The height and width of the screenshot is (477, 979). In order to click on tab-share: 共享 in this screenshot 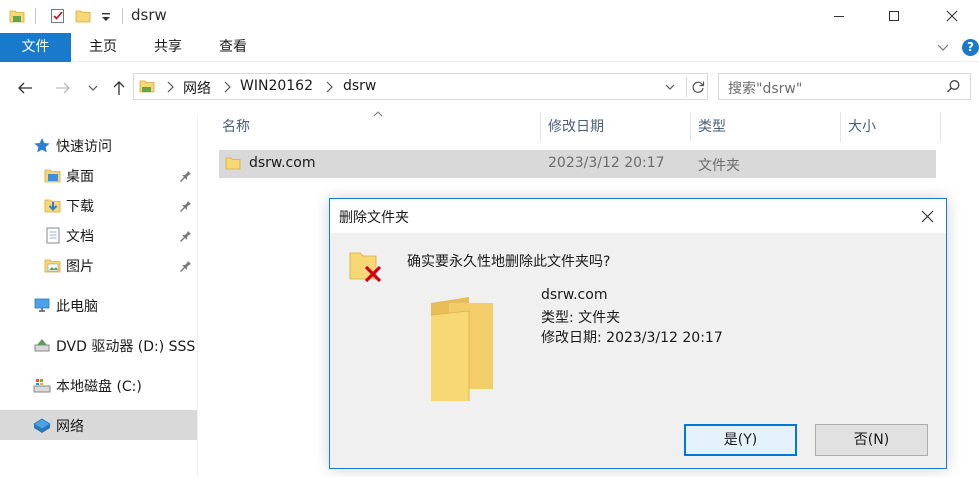, I will do `click(168, 47)`.